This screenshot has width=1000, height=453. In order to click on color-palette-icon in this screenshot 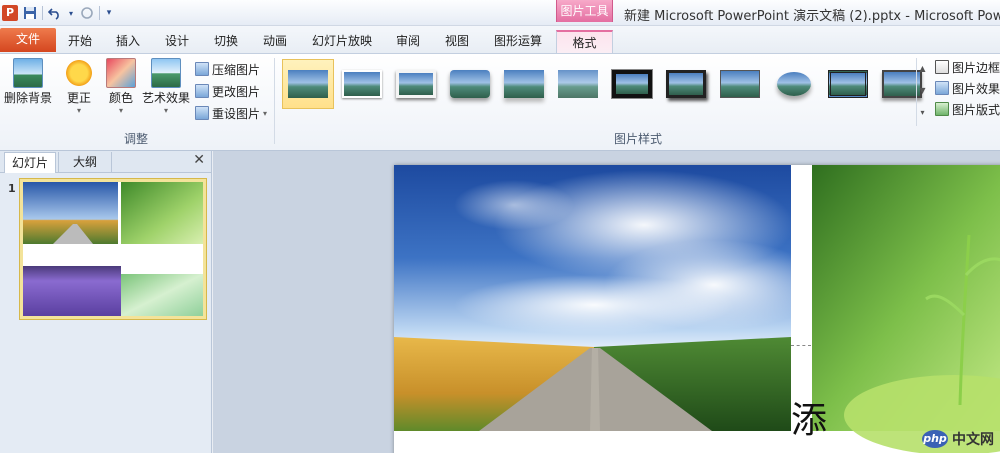, I will do `click(121, 73)`.